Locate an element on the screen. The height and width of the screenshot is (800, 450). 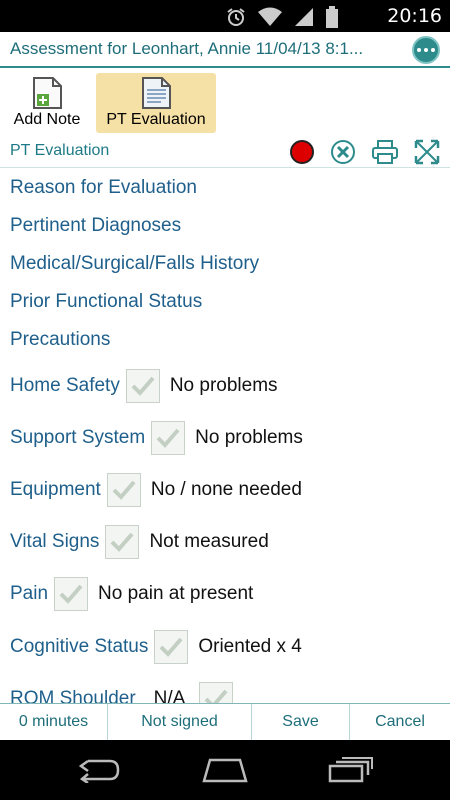
check-row-equipment: Equipment No / none needed is located at coordinates (156, 490).